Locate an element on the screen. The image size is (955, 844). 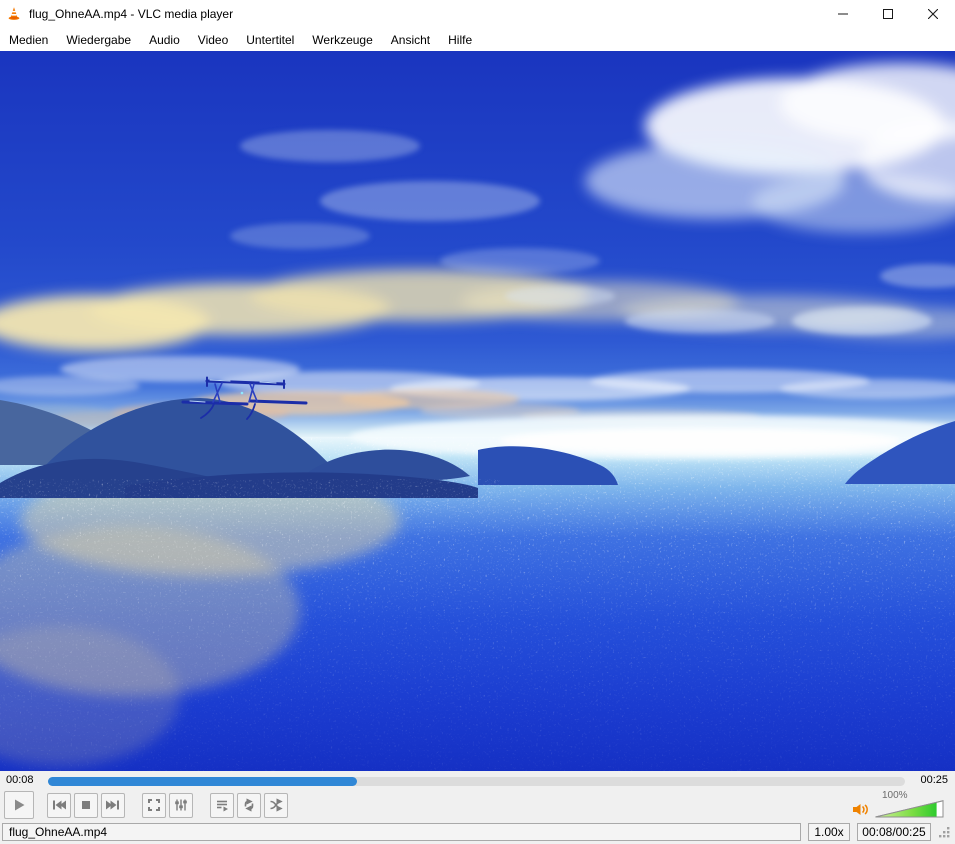
skip-back-icon is located at coordinates (59, 805).